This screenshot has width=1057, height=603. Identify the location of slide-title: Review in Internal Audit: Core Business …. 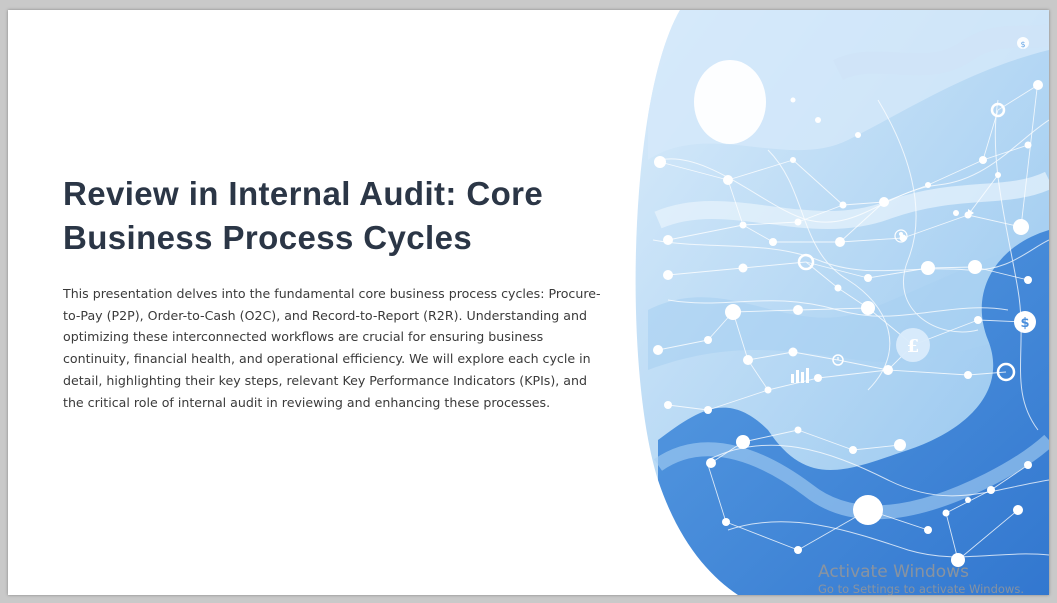
(303, 215).